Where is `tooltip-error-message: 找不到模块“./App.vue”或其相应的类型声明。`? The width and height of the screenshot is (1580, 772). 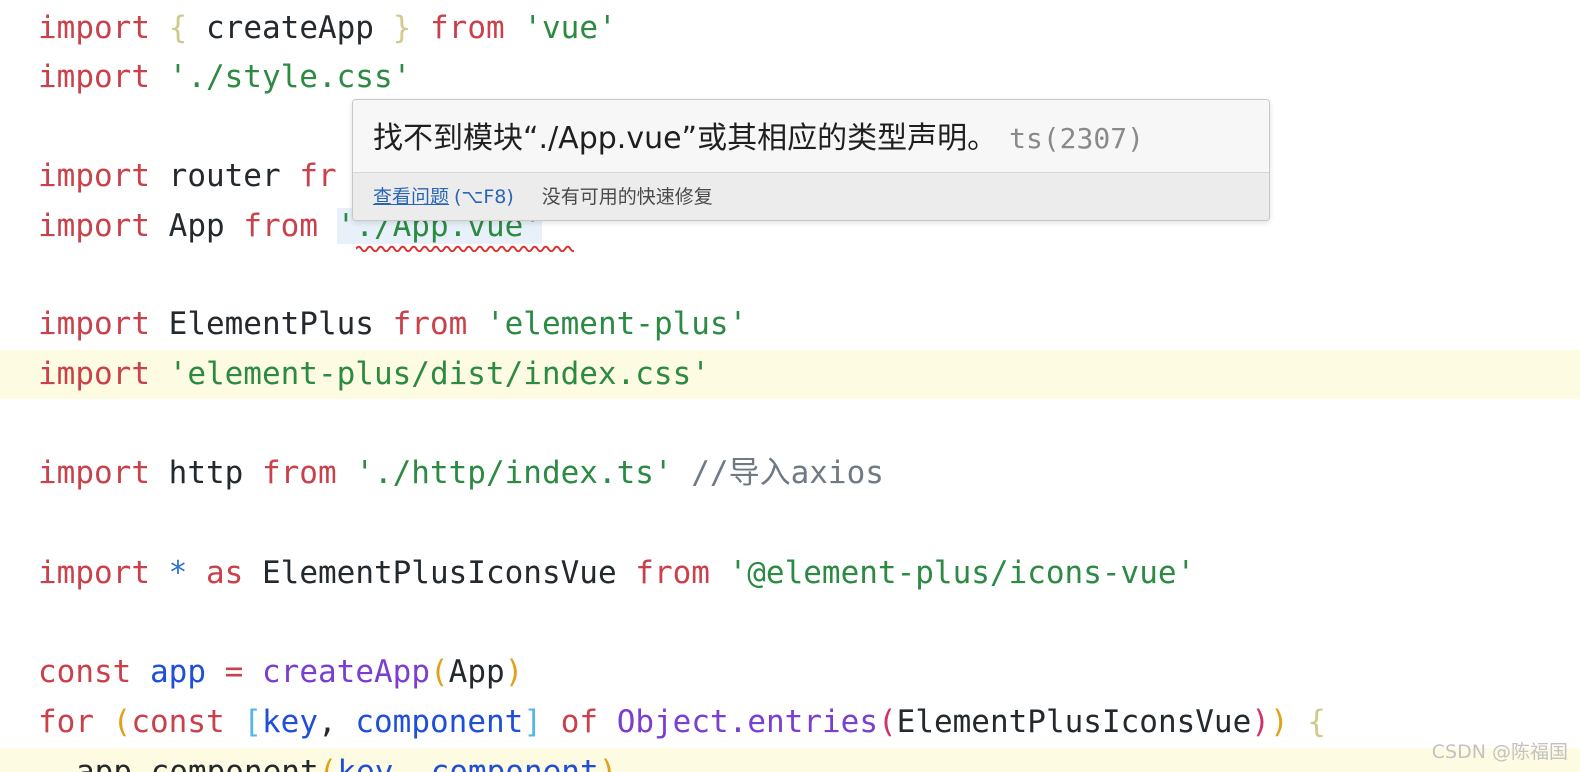 tooltip-error-message: 找不到模块“./App.vue”或其相应的类型声明。 is located at coordinates (685, 138).